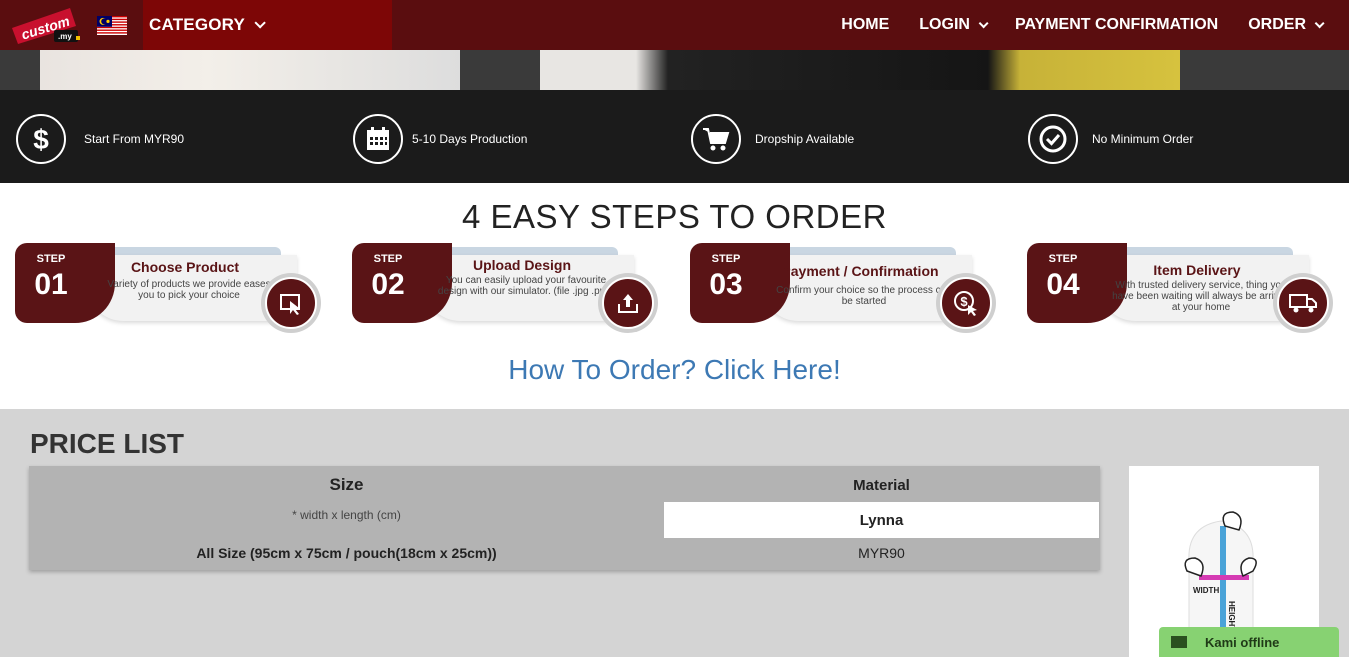  Describe the element at coordinates (881, 485) in the screenshot. I see `material-header: Material` at that location.